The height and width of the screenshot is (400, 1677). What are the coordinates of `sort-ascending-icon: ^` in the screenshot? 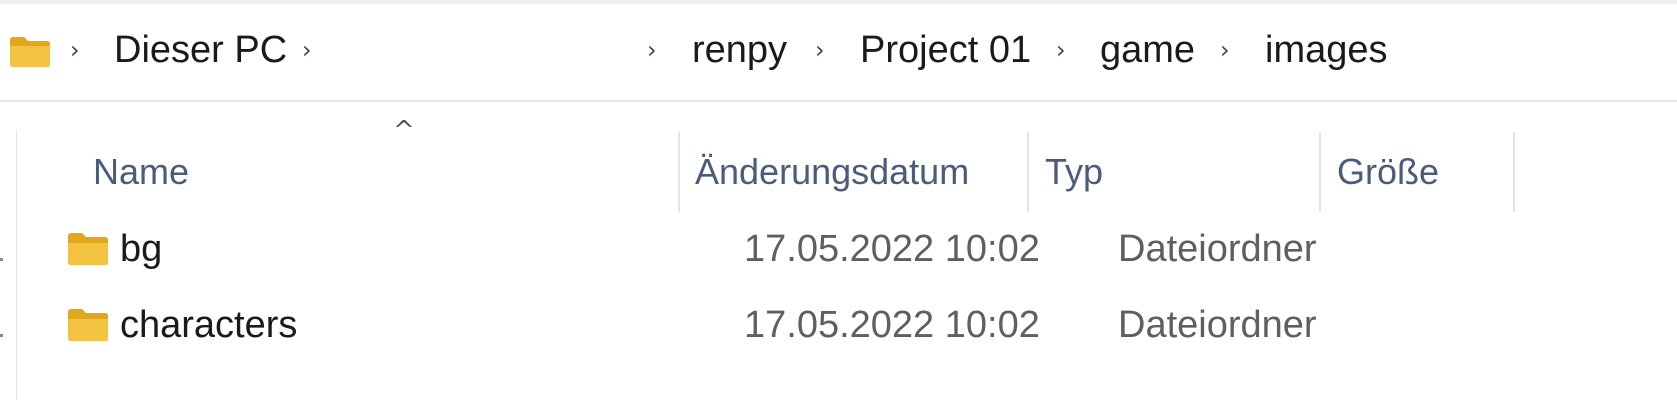 It's located at (404, 131).